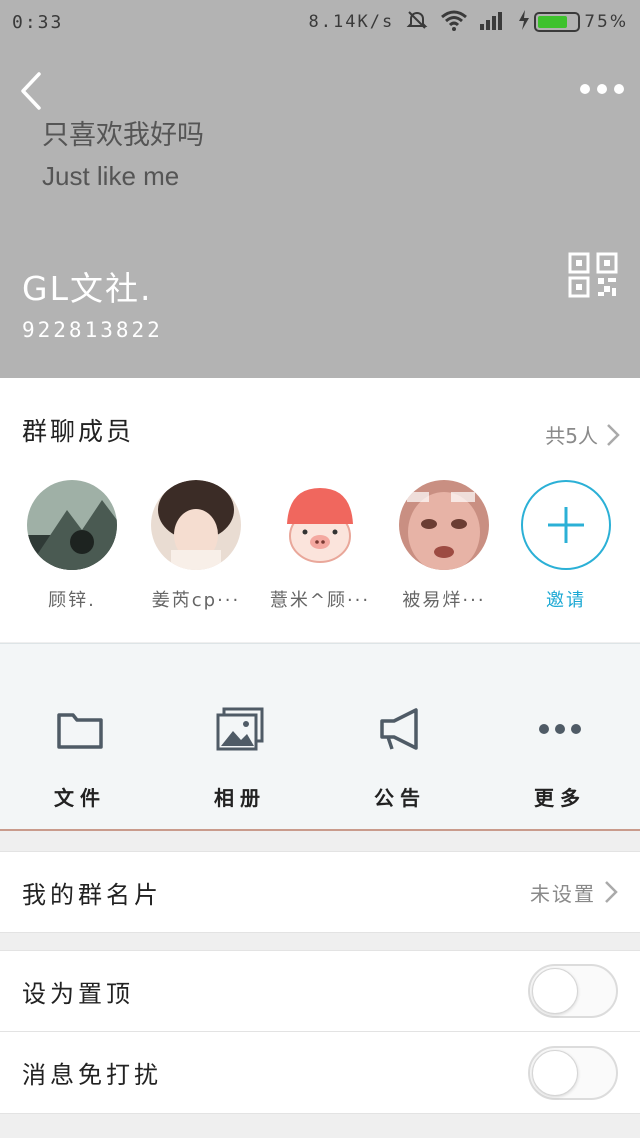  I want to click on more-options-icon, so click(602, 89).